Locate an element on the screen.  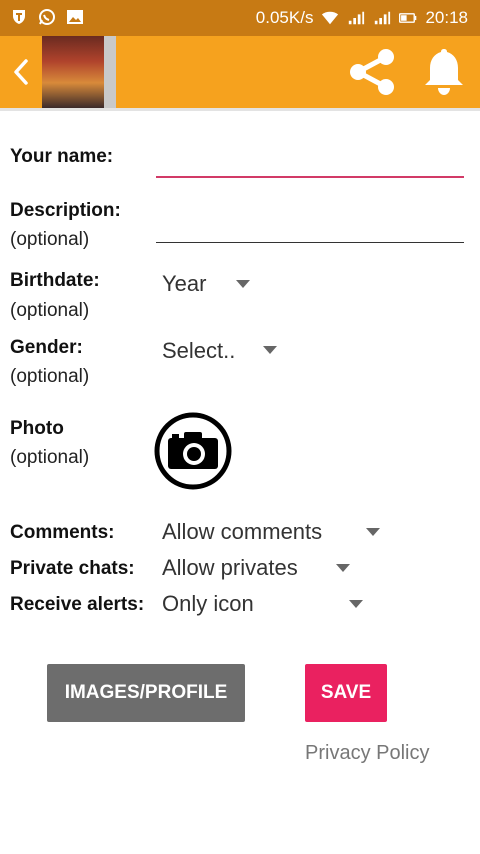
wifi-icon is located at coordinates (330, 18).